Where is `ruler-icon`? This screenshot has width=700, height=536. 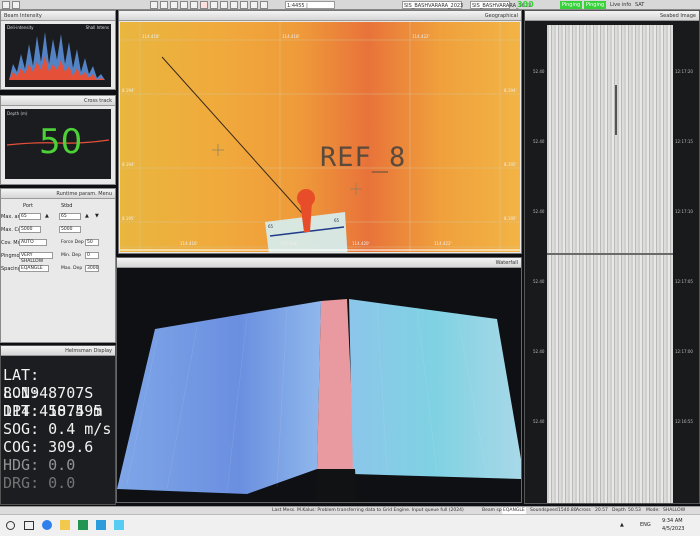
ruler-icon is located at coordinates (204, 5).